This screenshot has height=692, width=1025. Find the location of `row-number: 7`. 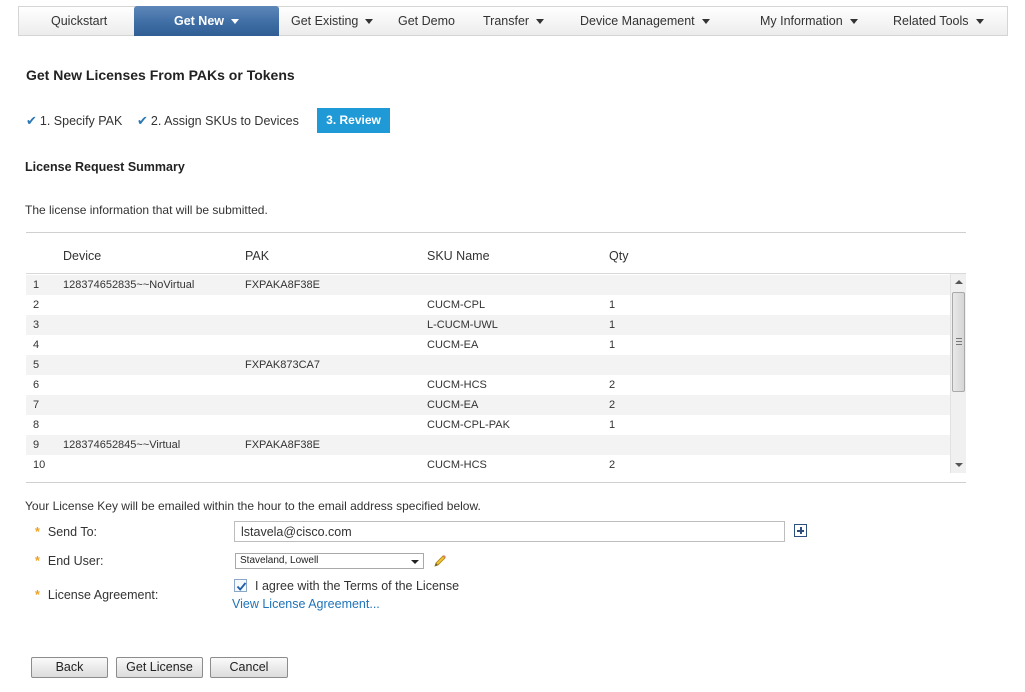

row-number: 7 is located at coordinates (36, 405).